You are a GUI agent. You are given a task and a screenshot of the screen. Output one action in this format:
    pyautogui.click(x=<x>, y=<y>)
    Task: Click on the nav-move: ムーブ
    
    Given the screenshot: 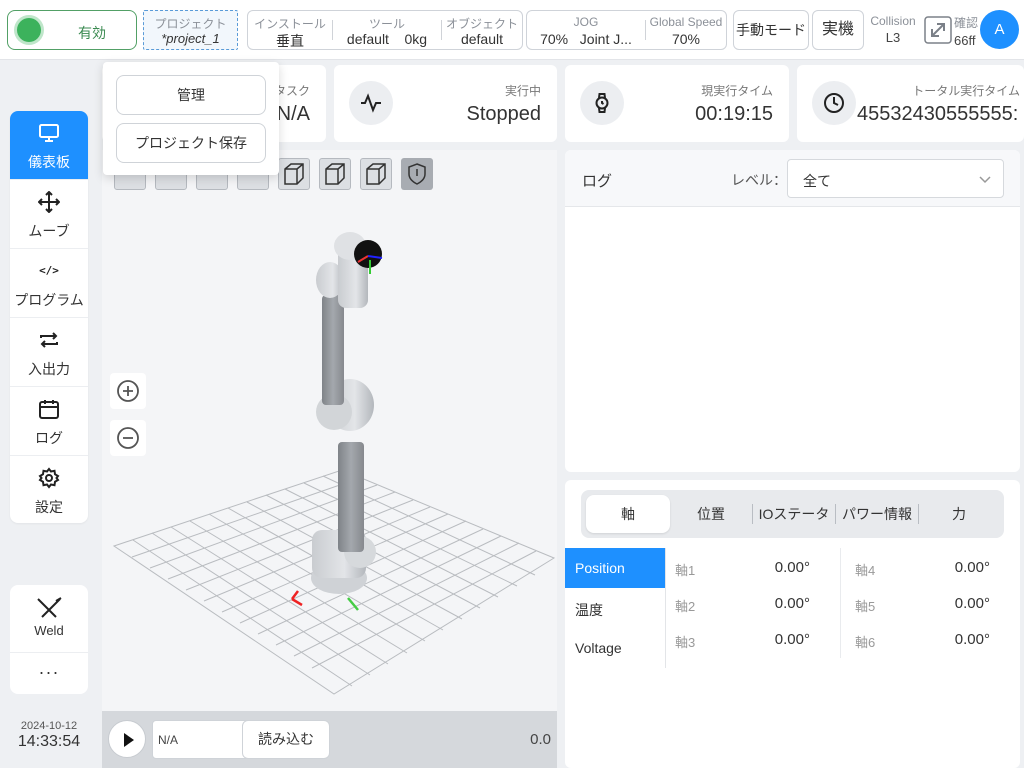 What is the action you would take?
    pyautogui.click(x=49, y=214)
    